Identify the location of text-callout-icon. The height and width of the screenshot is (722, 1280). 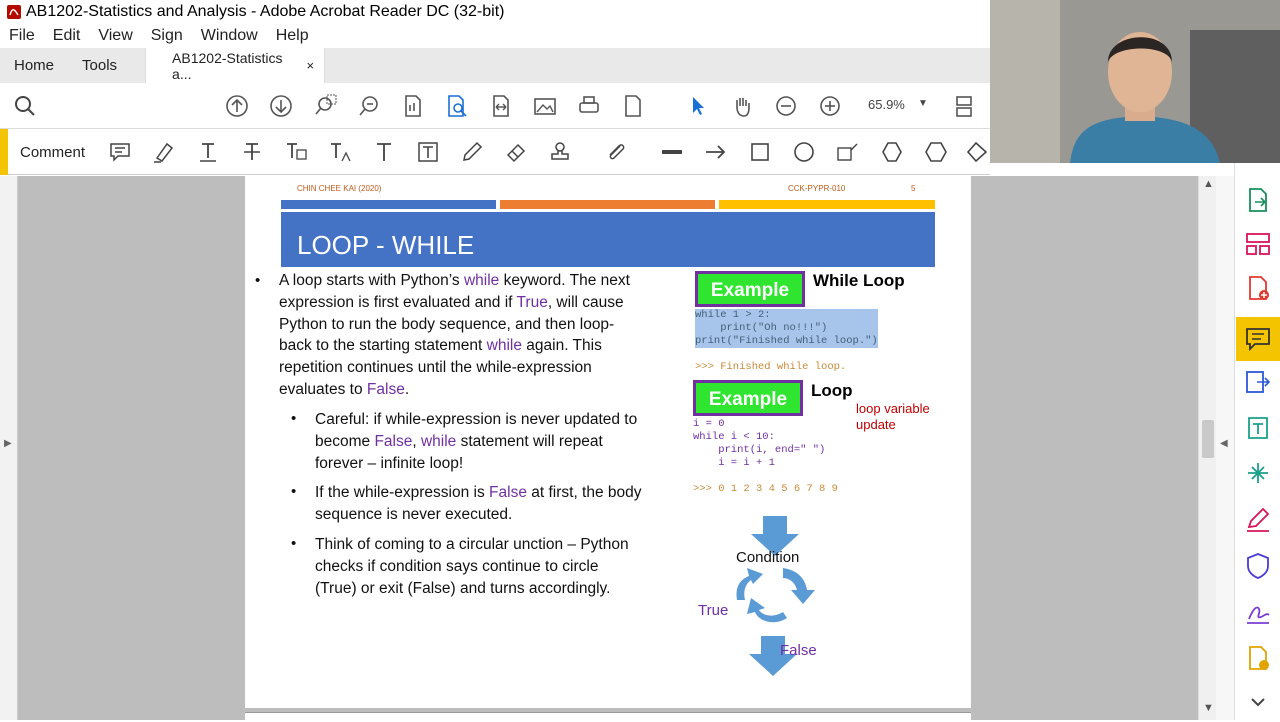
(848, 152).